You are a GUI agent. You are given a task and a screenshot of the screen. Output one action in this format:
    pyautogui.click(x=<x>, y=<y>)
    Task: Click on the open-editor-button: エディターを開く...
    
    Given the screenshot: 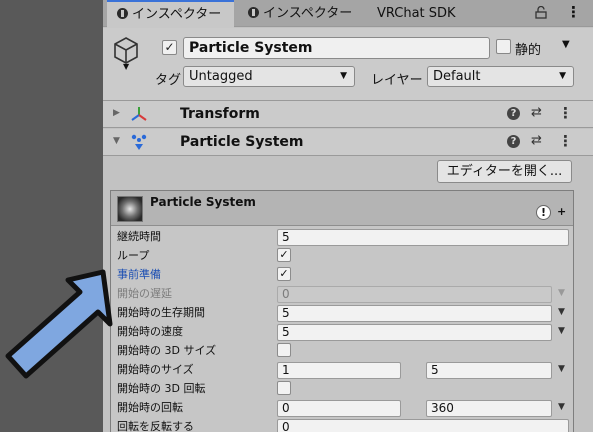 What is the action you would take?
    pyautogui.click(x=504, y=171)
    